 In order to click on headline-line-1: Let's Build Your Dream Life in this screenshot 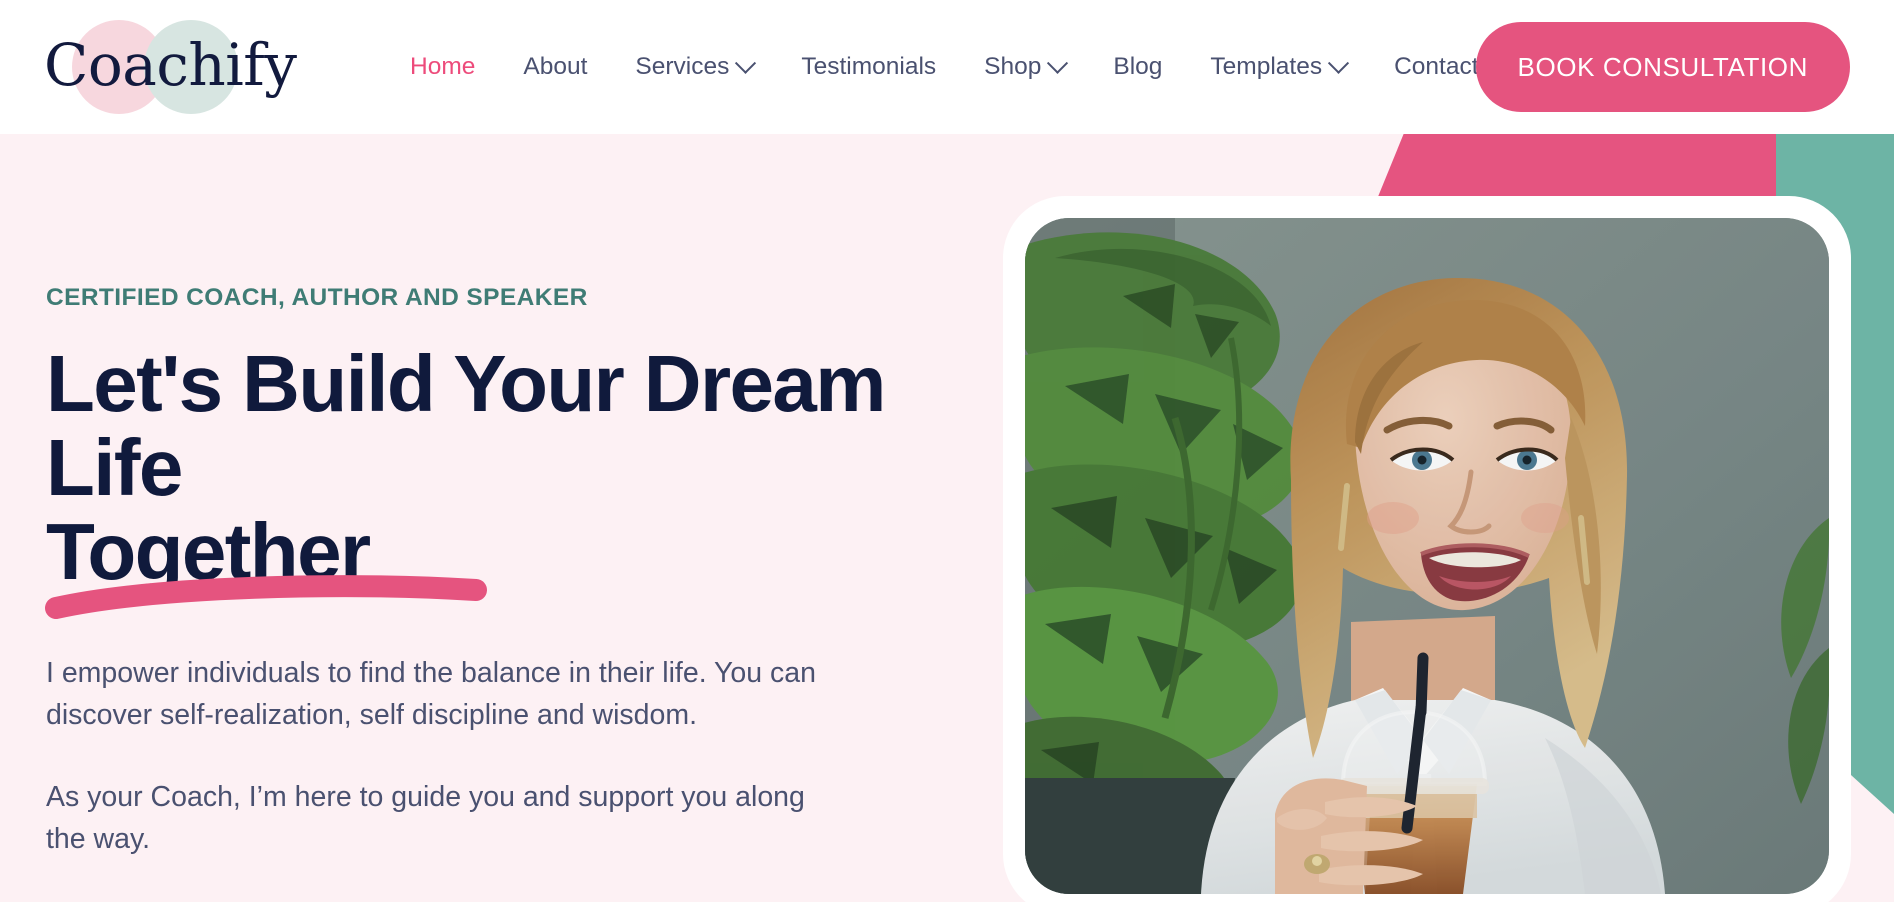, I will do `click(466, 425)`.